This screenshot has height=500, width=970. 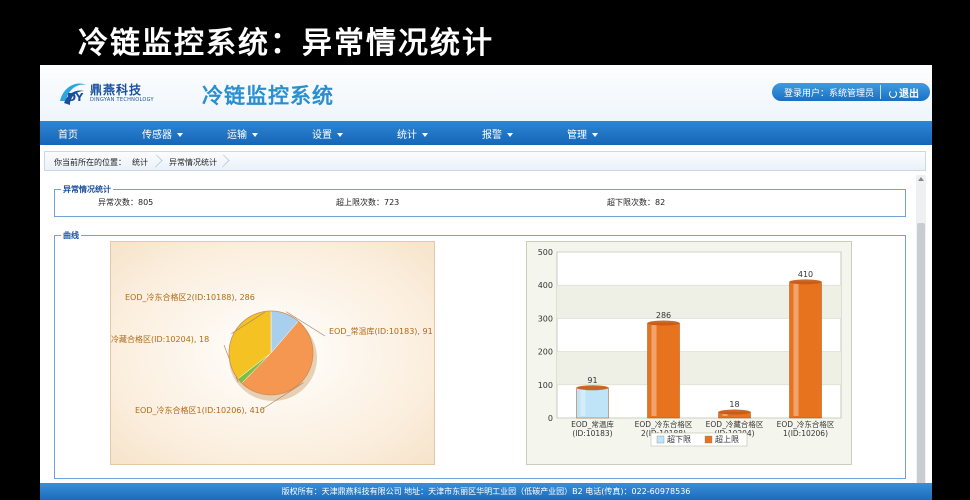 I want to click on logo-en-text: DINGYAN TECHNOLOGY, so click(x=122, y=100).